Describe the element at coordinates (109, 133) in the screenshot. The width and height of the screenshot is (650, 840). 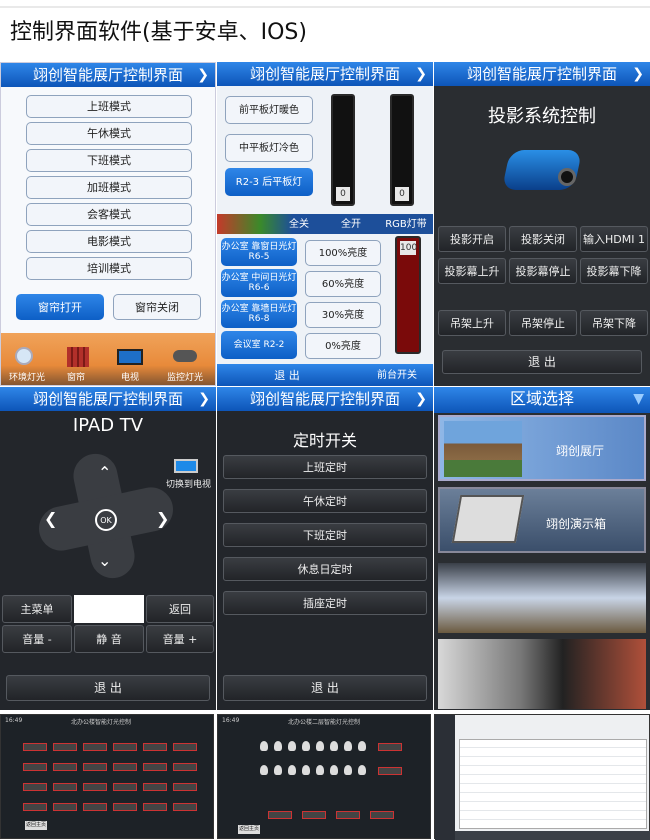
I see `mode-button: 午休模式` at that location.